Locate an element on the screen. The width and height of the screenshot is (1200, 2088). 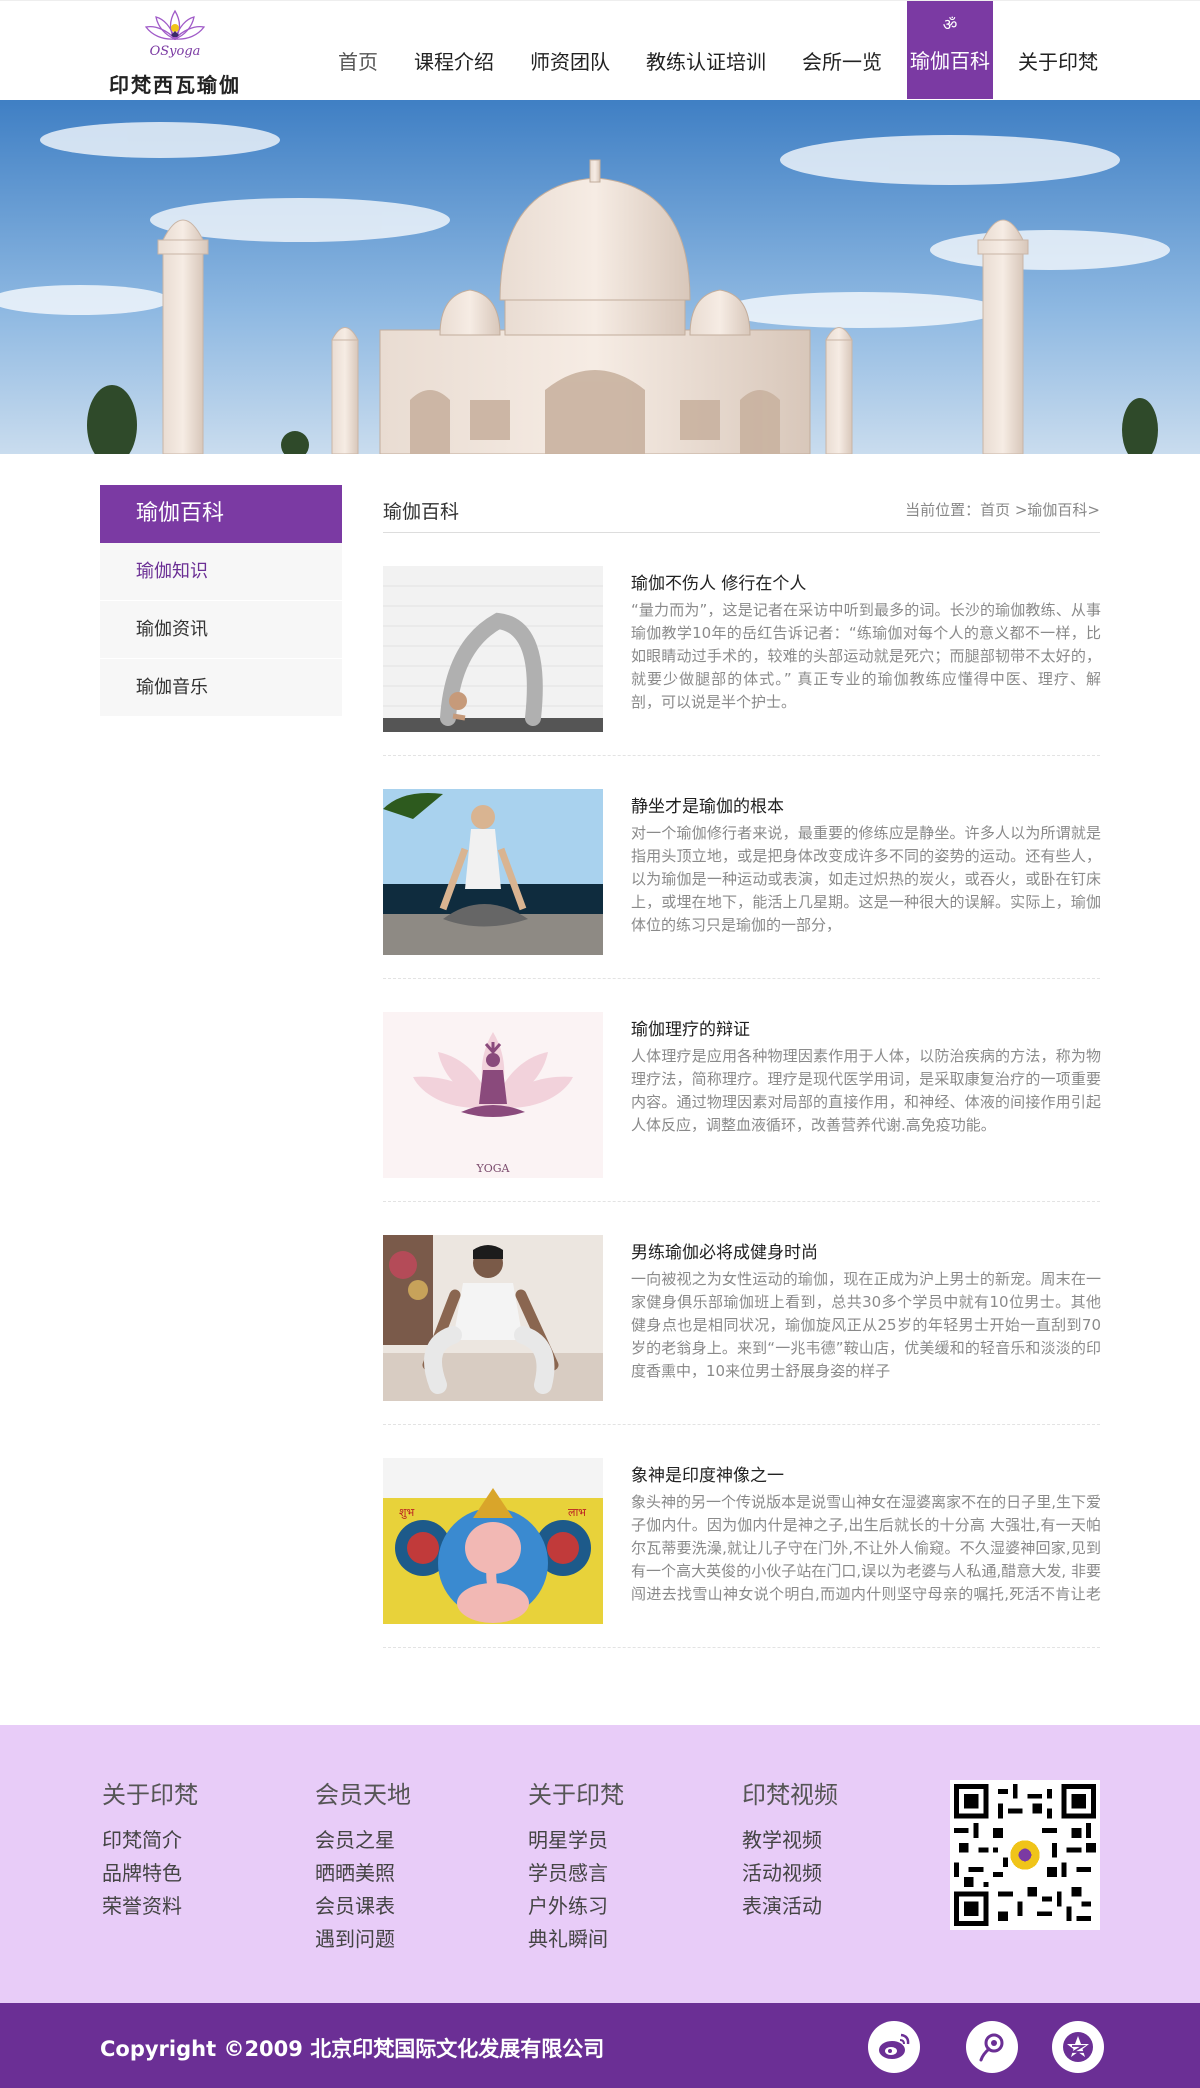
footer-column-videos: 印梵视频 教学视频 活动视频 表演活动 is located at coordinates (832, 1849).